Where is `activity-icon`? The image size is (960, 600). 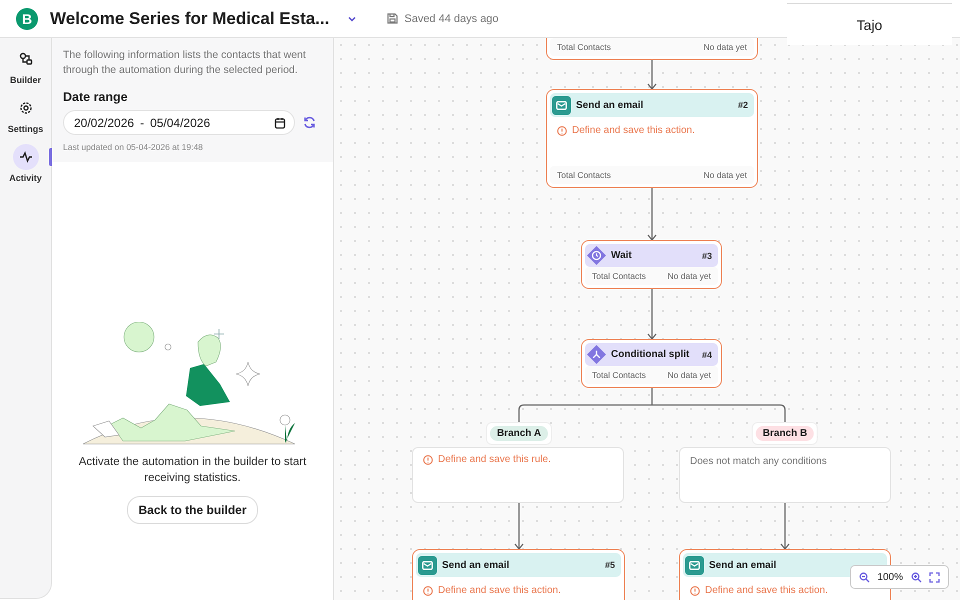
activity-icon is located at coordinates (25, 157).